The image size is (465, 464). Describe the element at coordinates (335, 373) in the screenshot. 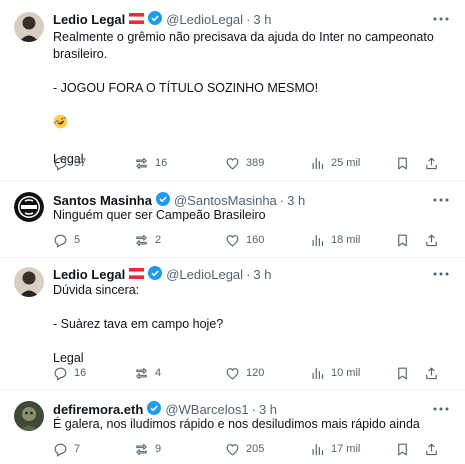

I see `views-button: 10 mil` at that location.